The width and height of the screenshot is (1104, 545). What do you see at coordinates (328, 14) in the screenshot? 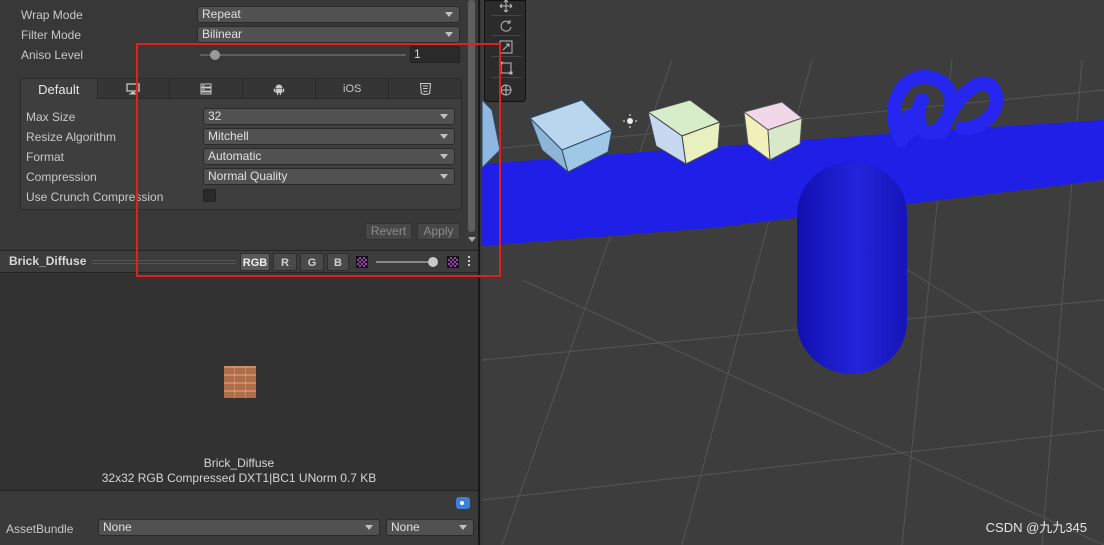
I see `wrap-mode-dropdown: Repeat` at bounding box center [328, 14].